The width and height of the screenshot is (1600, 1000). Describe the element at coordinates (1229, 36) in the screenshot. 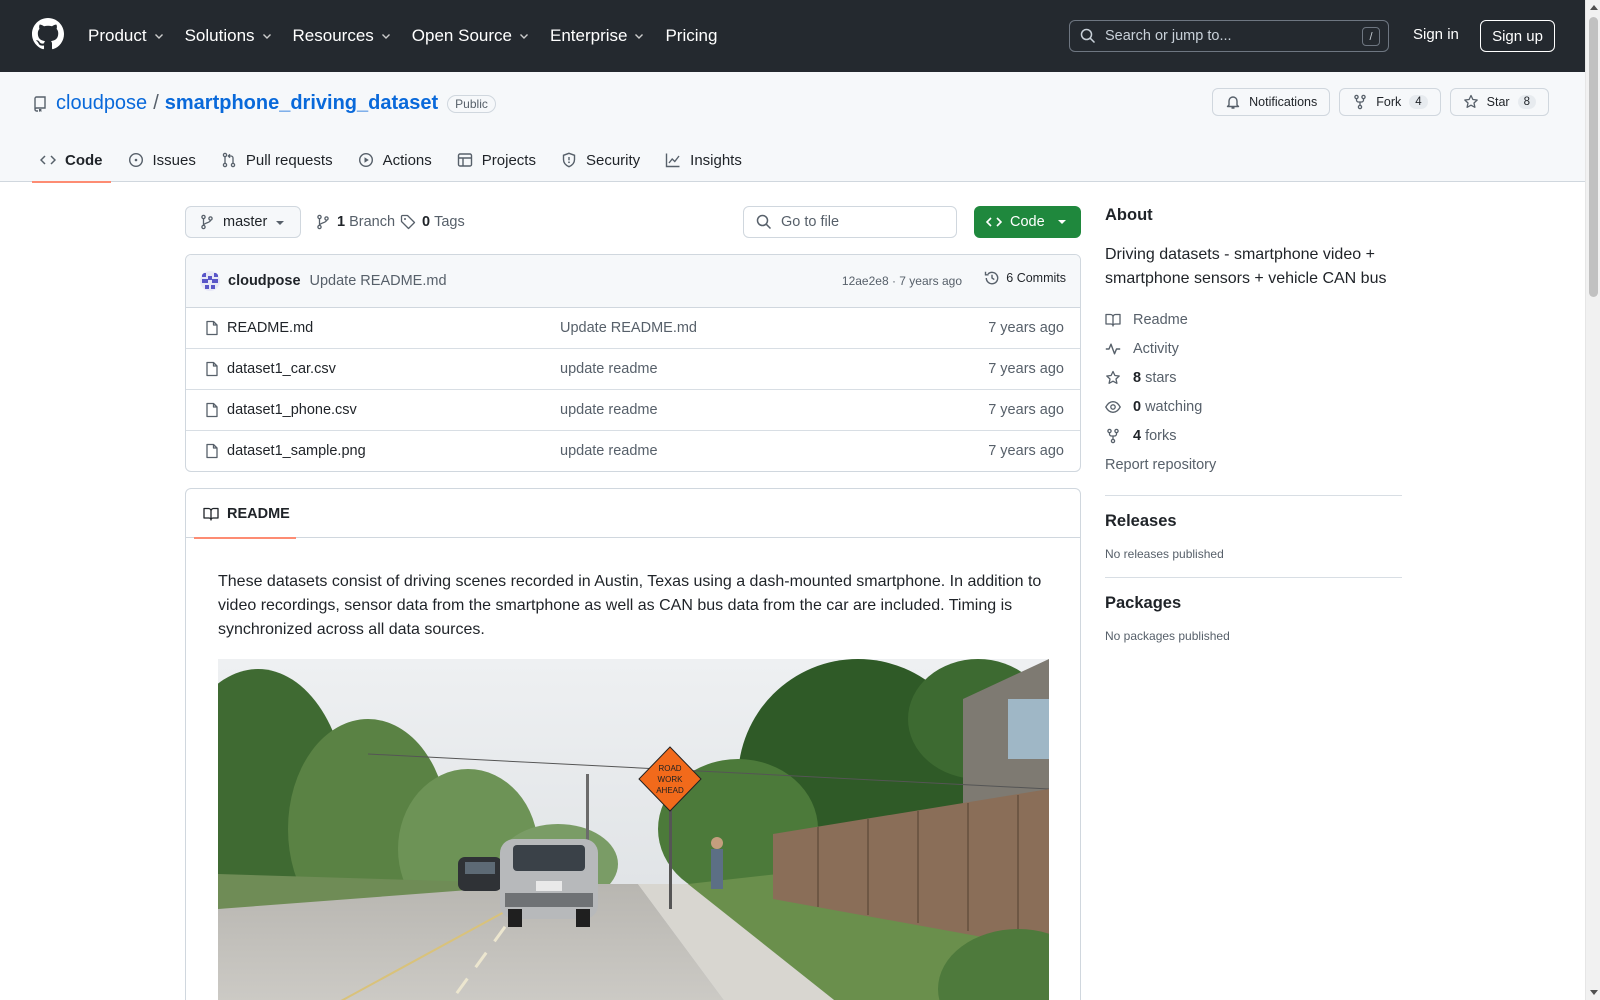

I see `global-search-input: Search or jump to... /` at that location.